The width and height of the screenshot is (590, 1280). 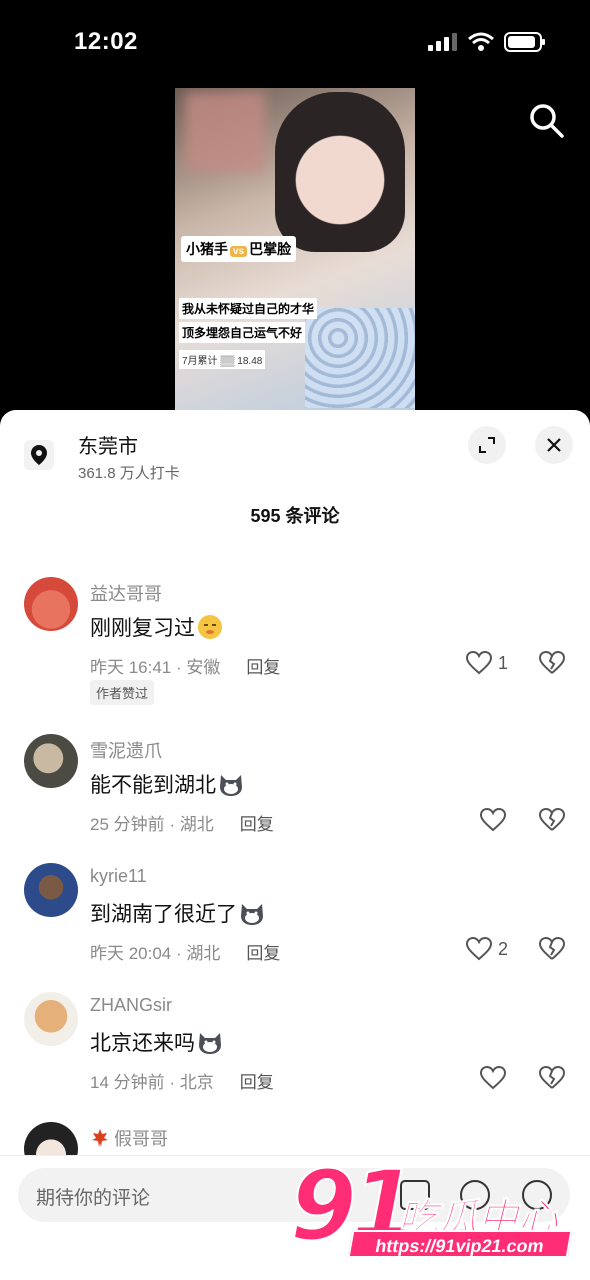 What do you see at coordinates (295, 640) in the screenshot?
I see `comment-item: 益达哥哥 刚刚复习过 昨天 16:41 · 安徽 回复 1 作者赞过` at bounding box center [295, 640].